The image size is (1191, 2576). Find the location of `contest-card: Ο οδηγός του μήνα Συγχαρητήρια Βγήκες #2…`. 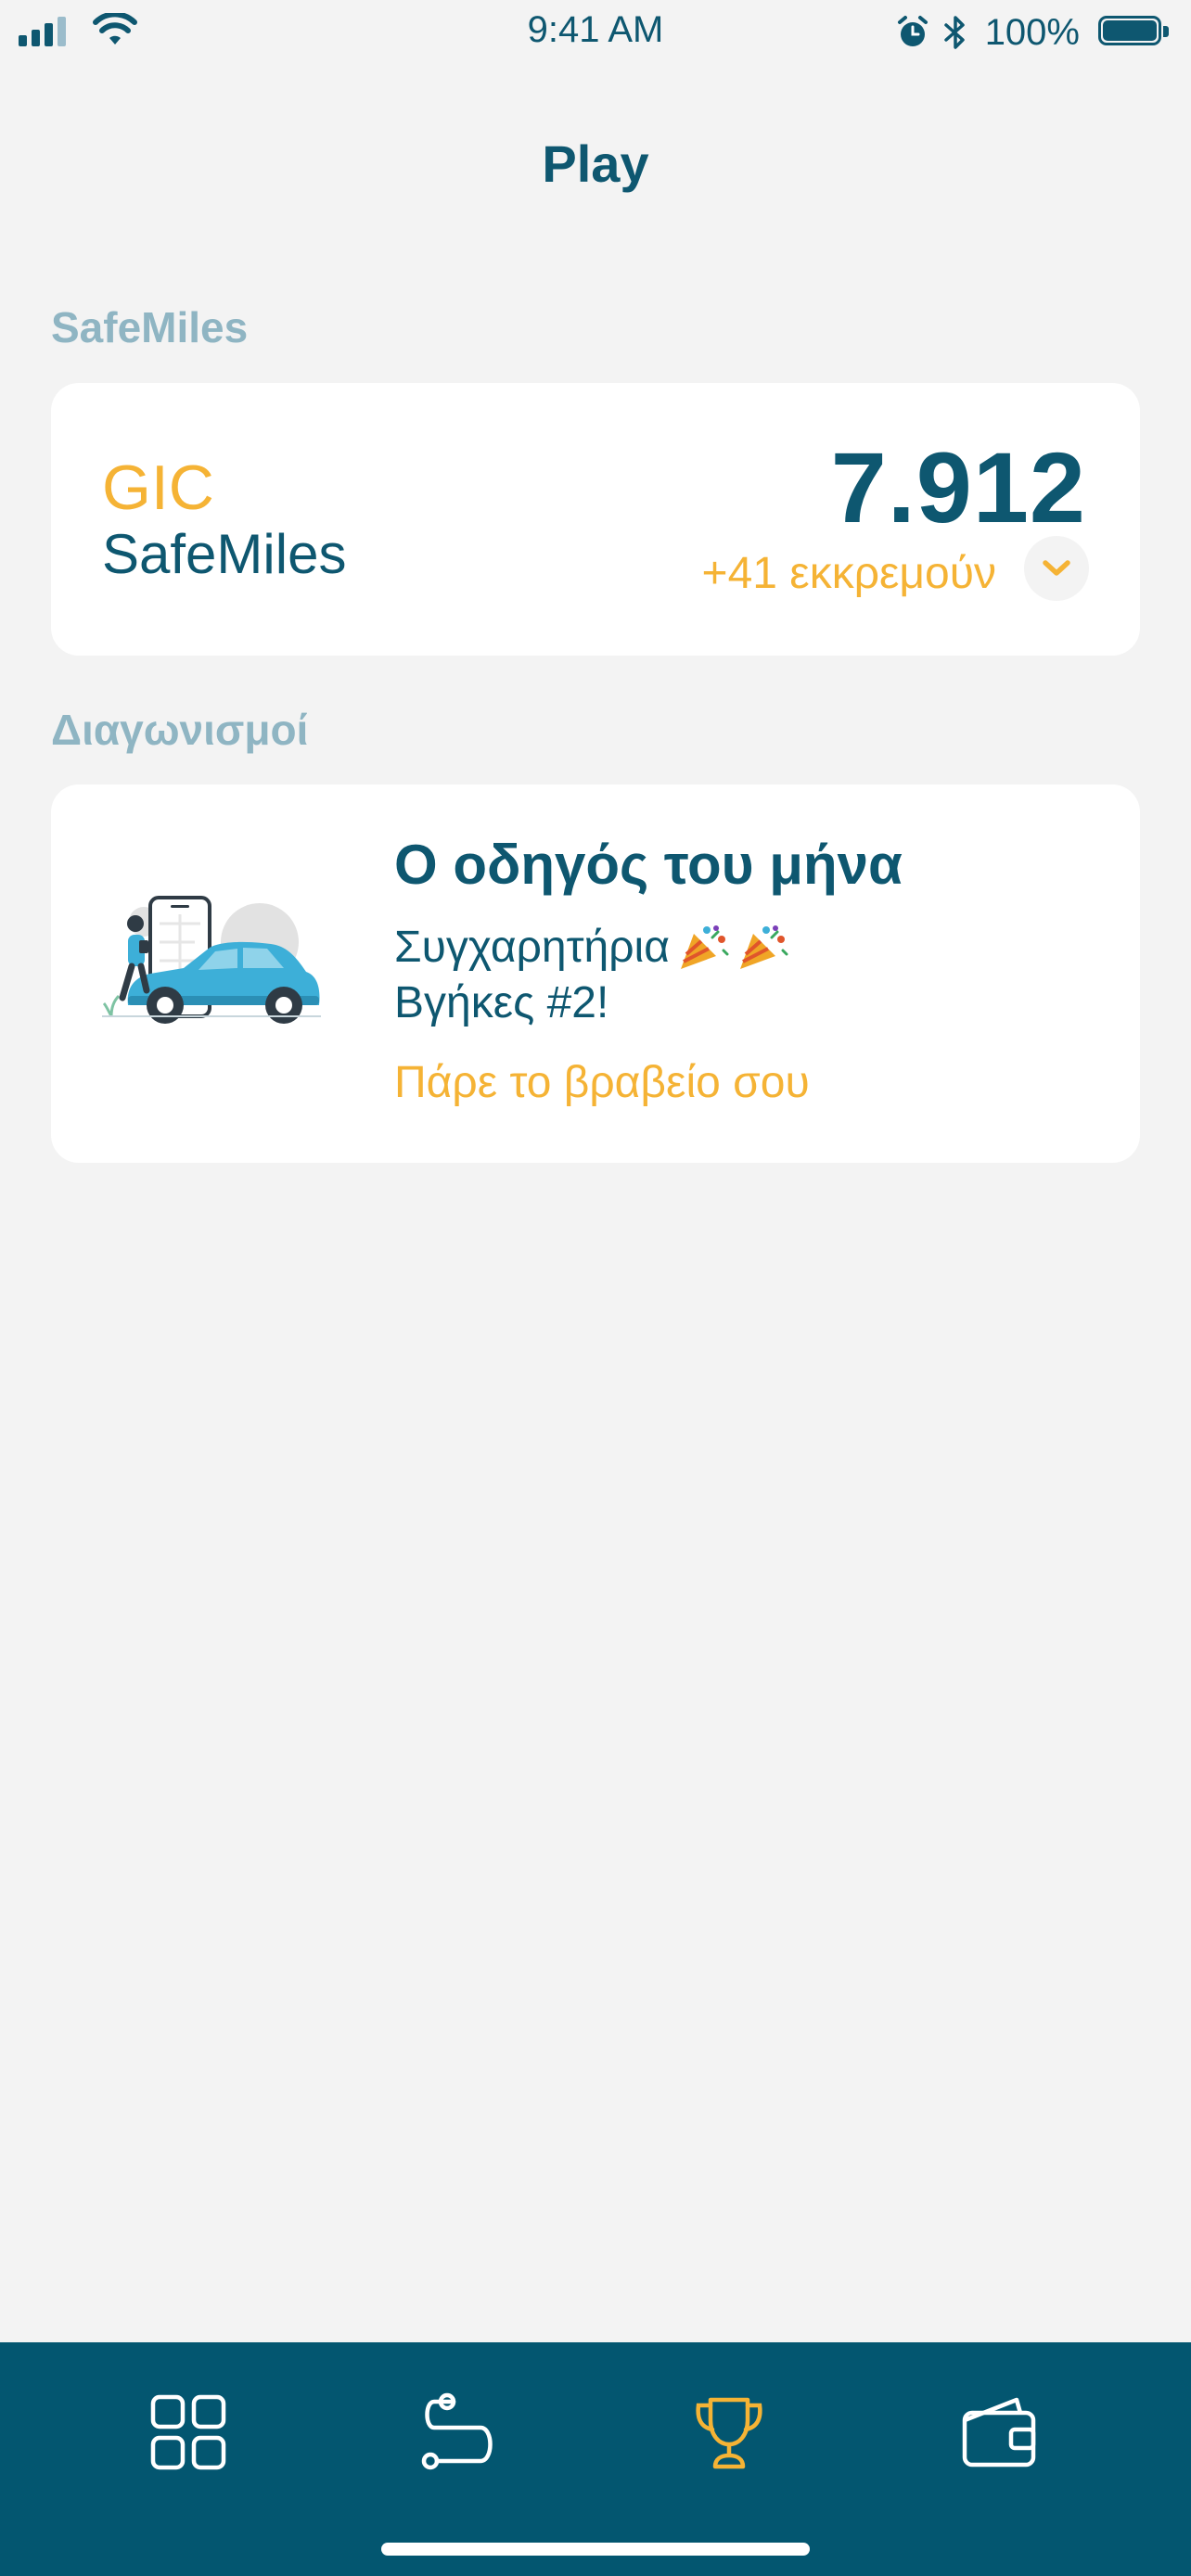

contest-card: Ο οδηγός του μήνα Συγχαρητήρια Βγήκες #2… is located at coordinates (595, 973).